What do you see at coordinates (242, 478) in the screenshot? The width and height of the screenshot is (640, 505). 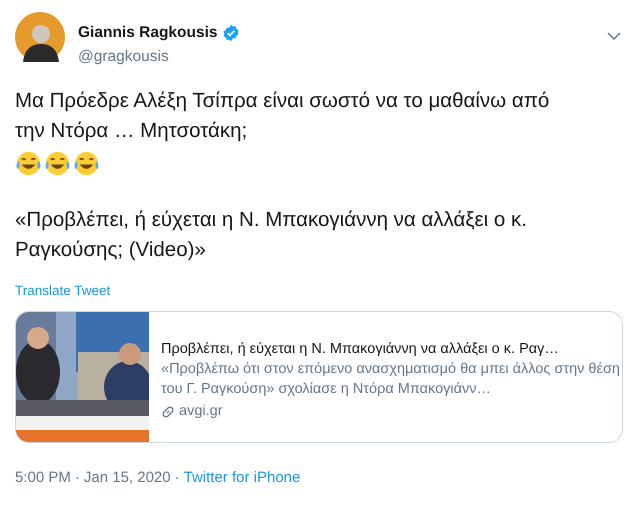 I see `source-link: Twitter for iPhone` at bounding box center [242, 478].